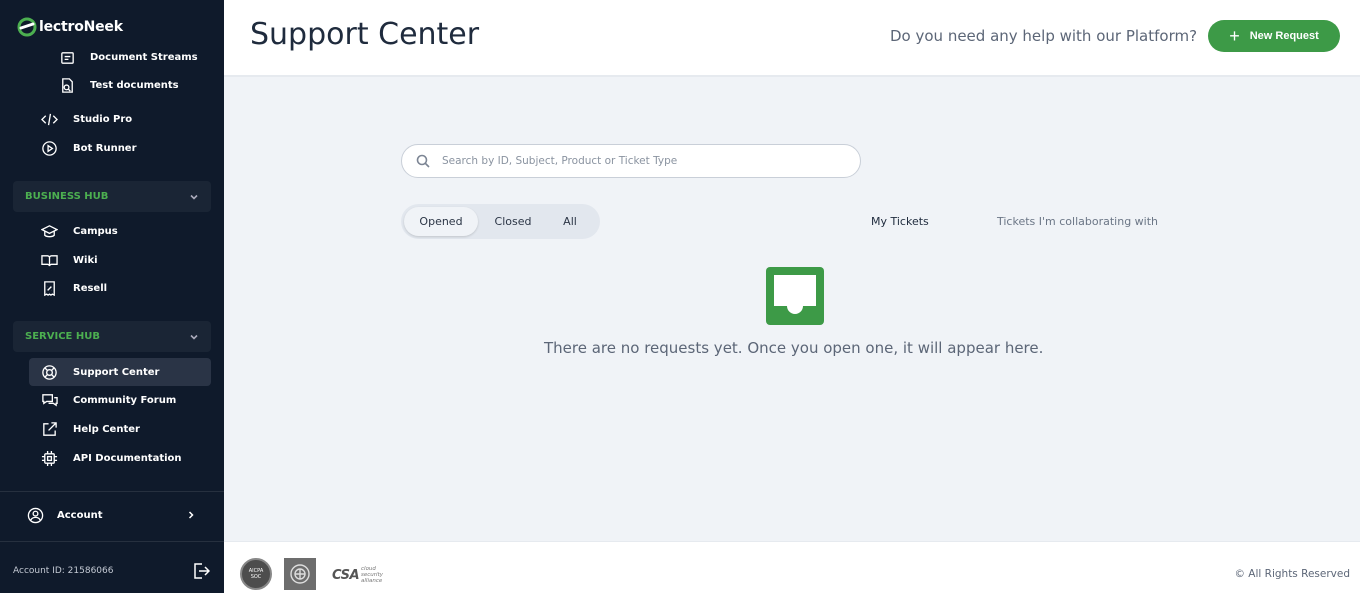 The height and width of the screenshot is (593, 1360). What do you see at coordinates (112, 515) in the screenshot?
I see `sidebar-item-account: Account` at bounding box center [112, 515].